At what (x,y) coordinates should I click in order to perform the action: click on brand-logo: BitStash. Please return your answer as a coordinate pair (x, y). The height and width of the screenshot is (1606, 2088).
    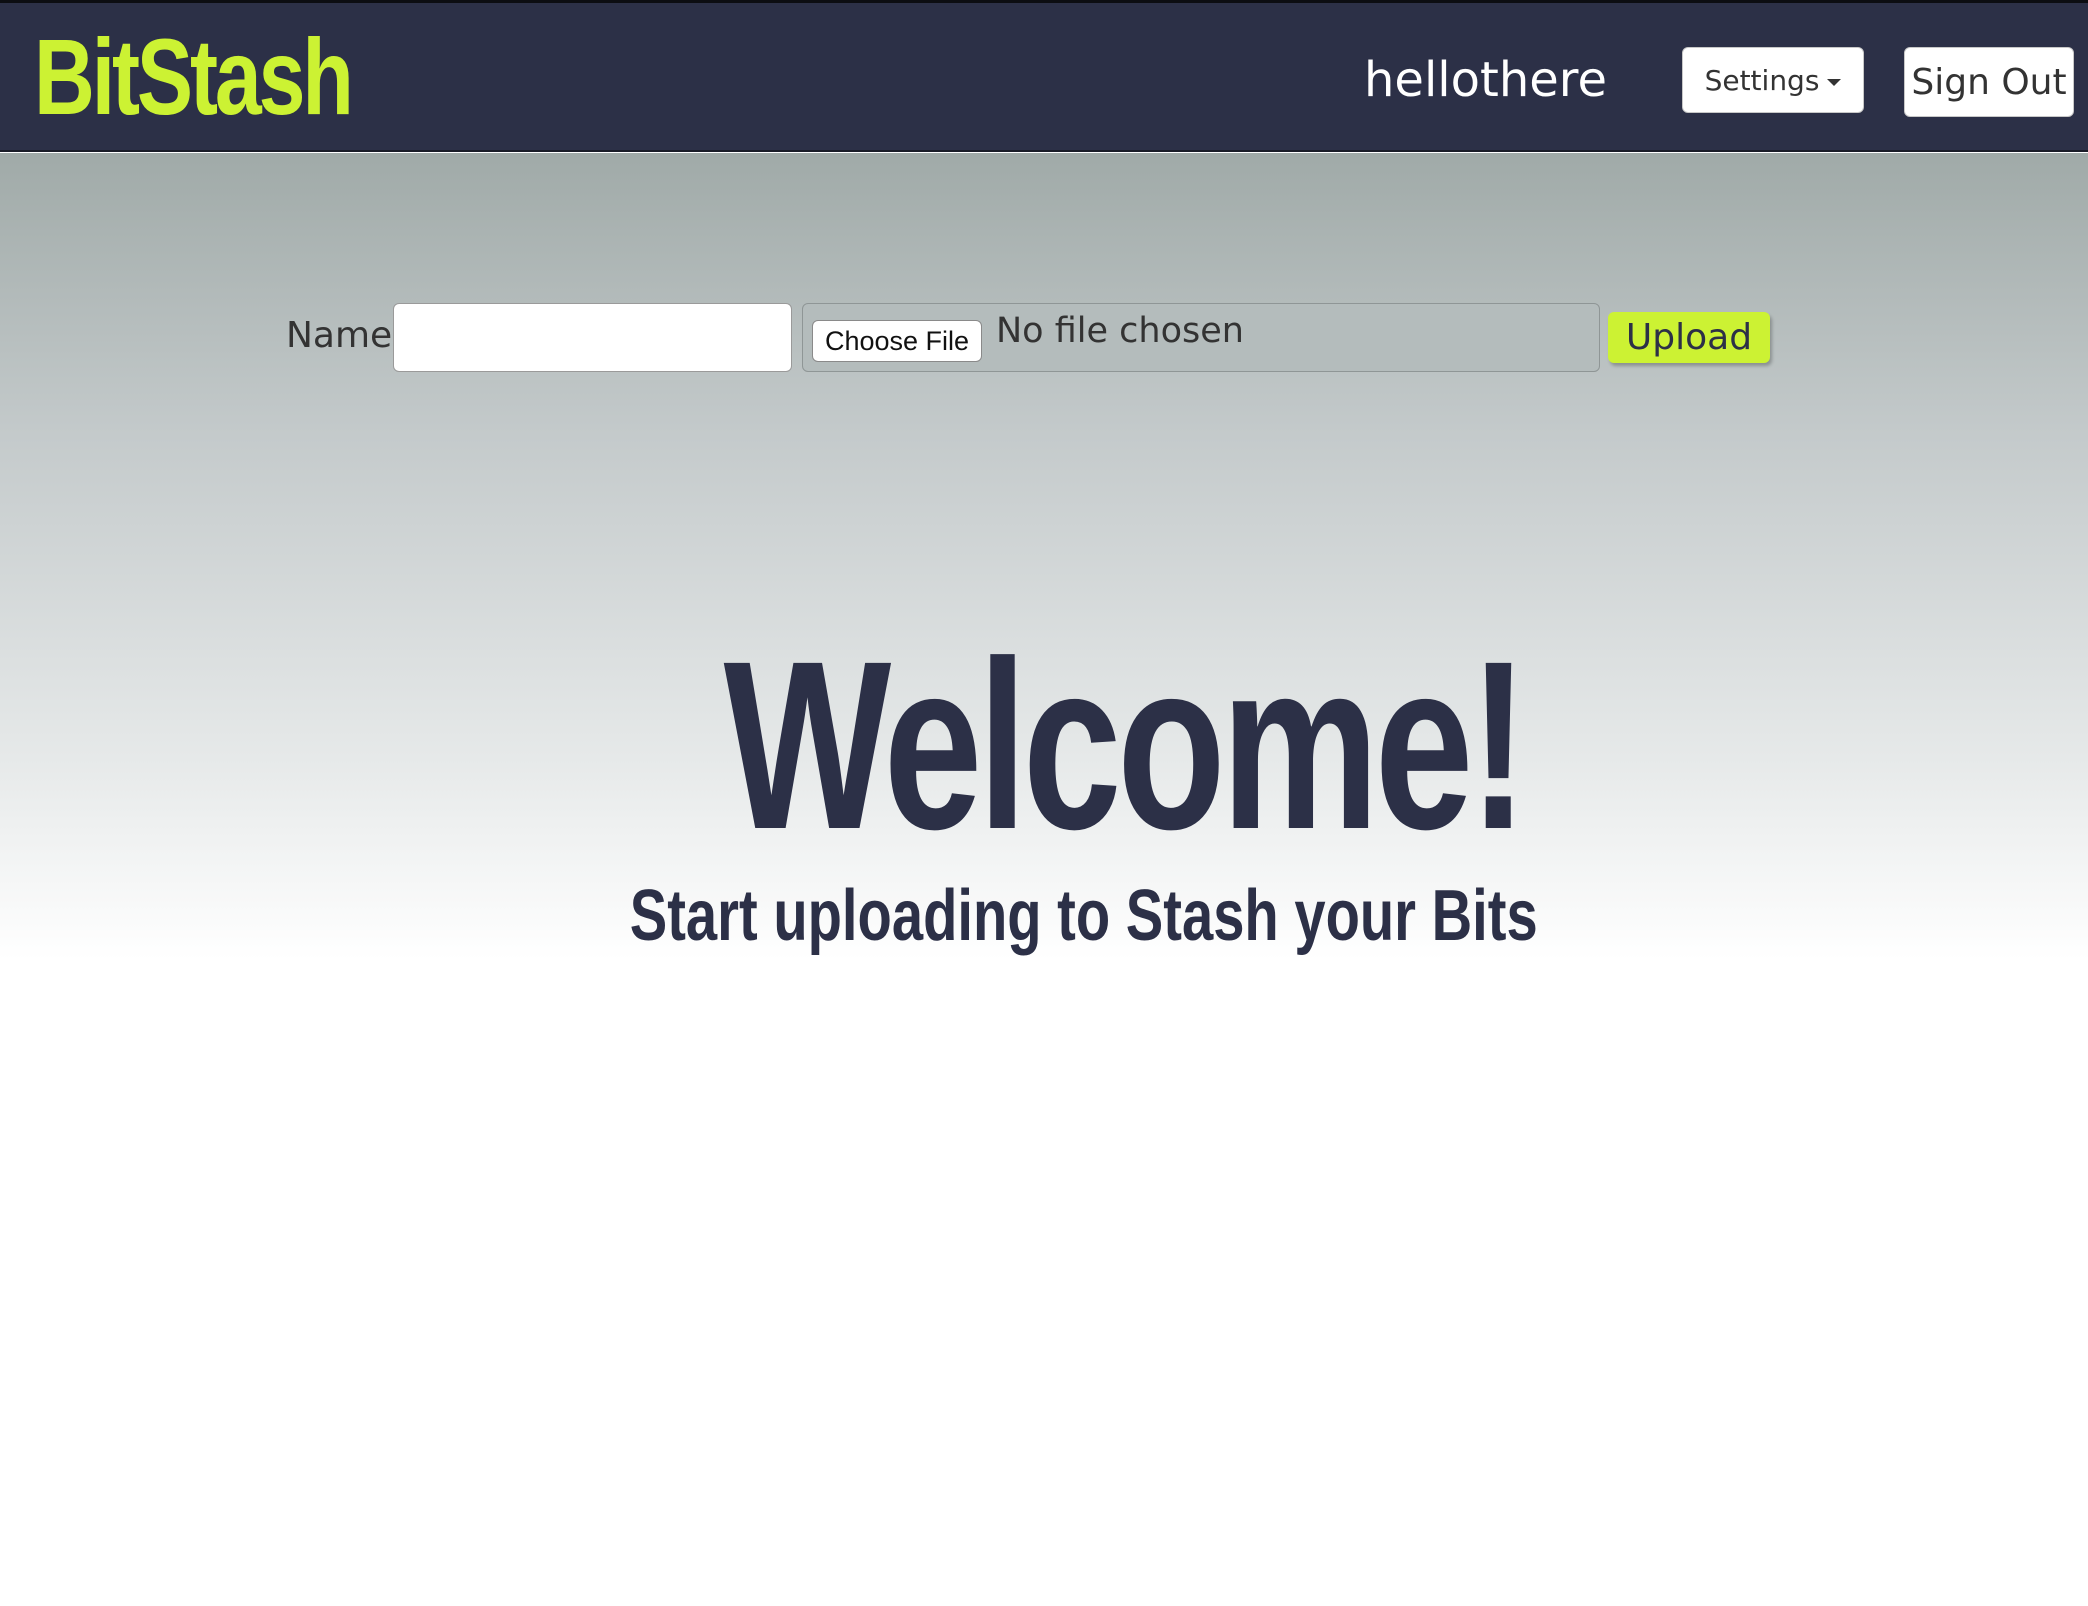
    Looking at the image, I should click on (194, 77).